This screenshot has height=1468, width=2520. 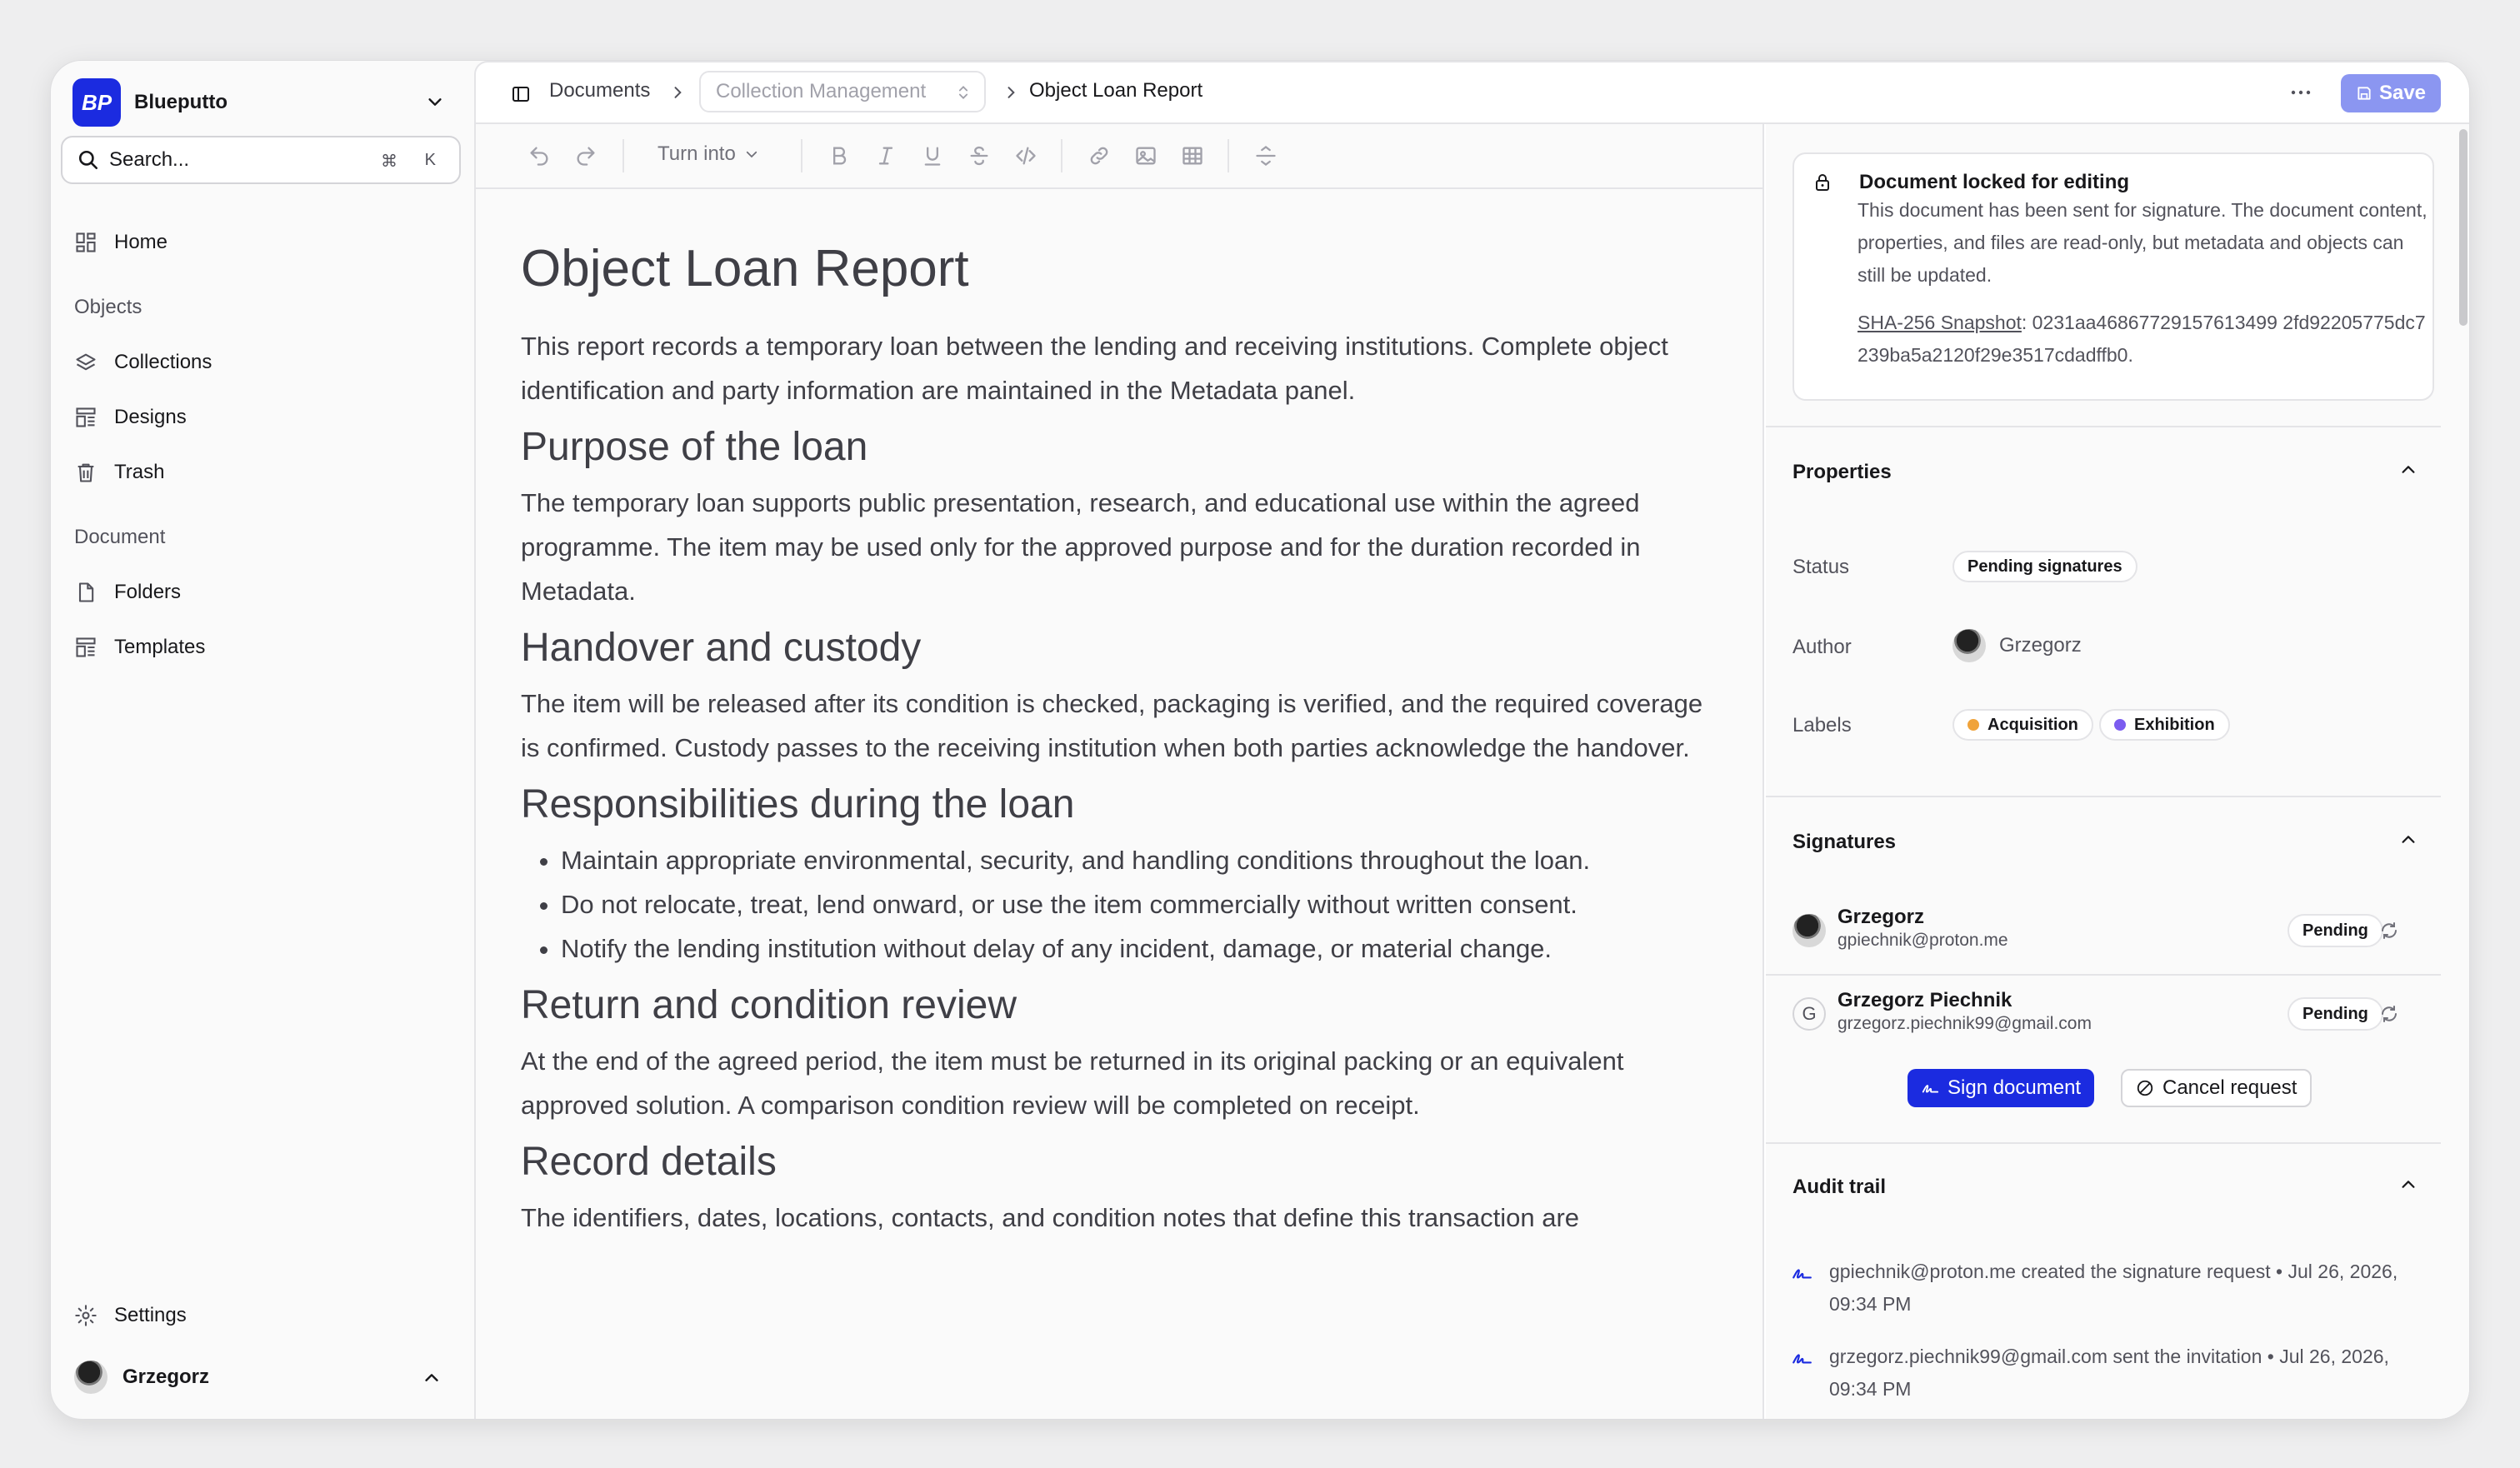 I want to click on cancel-request-button: Cancel request, so click(x=2216, y=1088).